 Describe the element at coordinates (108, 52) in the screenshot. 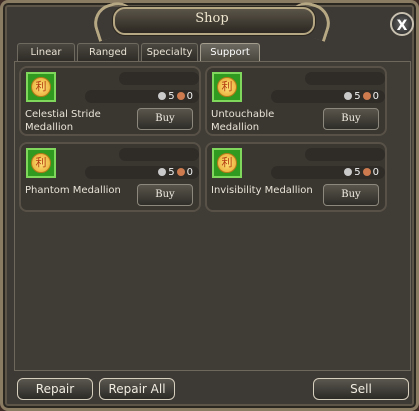

I see `tab-ranged: Ranged` at that location.